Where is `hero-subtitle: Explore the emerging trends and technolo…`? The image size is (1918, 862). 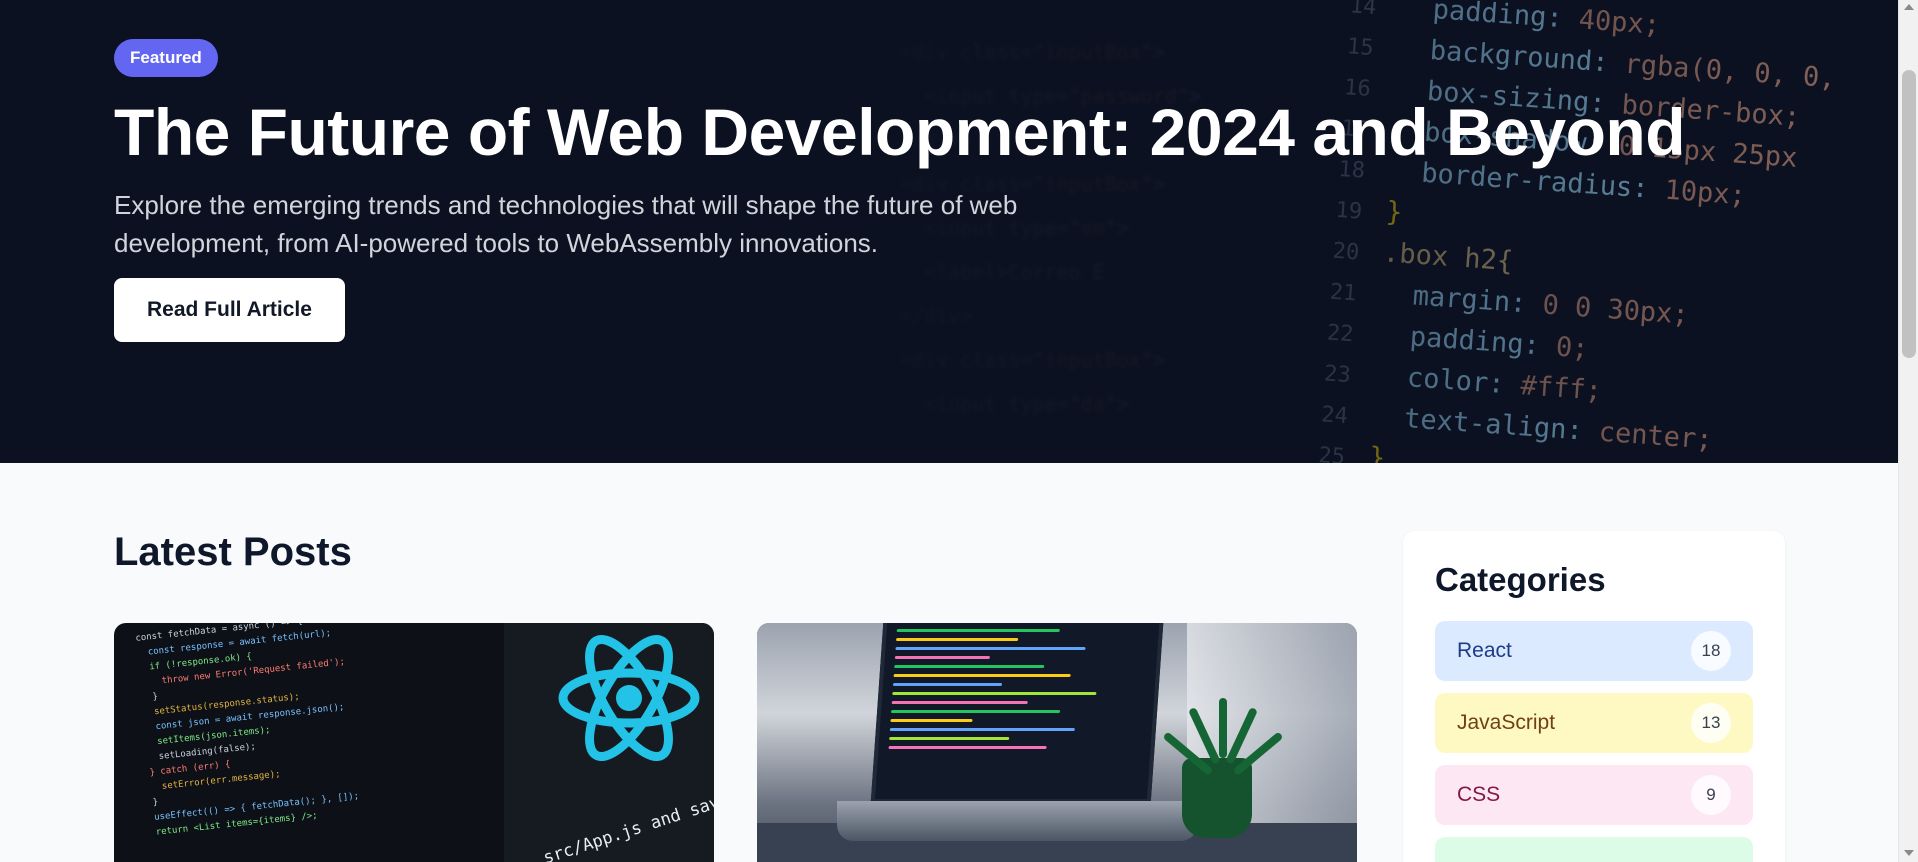
hero-subtitle: Explore the emerging trends and technolo… is located at coordinates (566, 224).